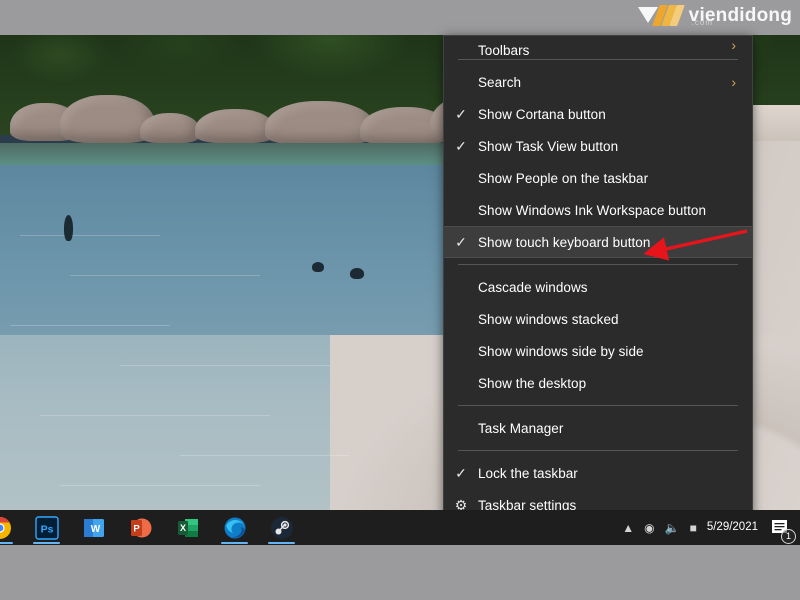 The height and width of the screenshot is (600, 800). I want to click on menu-item-show-people-on-the-taskbar: Show People on the taskbar, so click(598, 178).